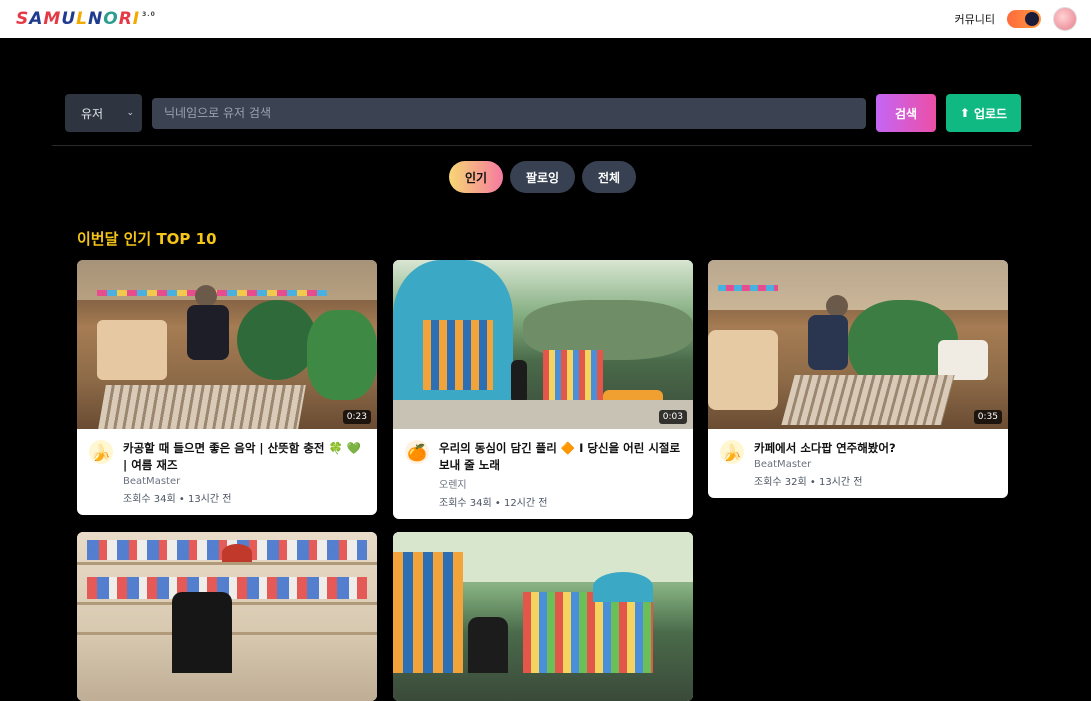 The width and height of the screenshot is (1091, 701). Describe the element at coordinates (990, 113) in the screenshot. I see `upload-label: 업로드` at that location.